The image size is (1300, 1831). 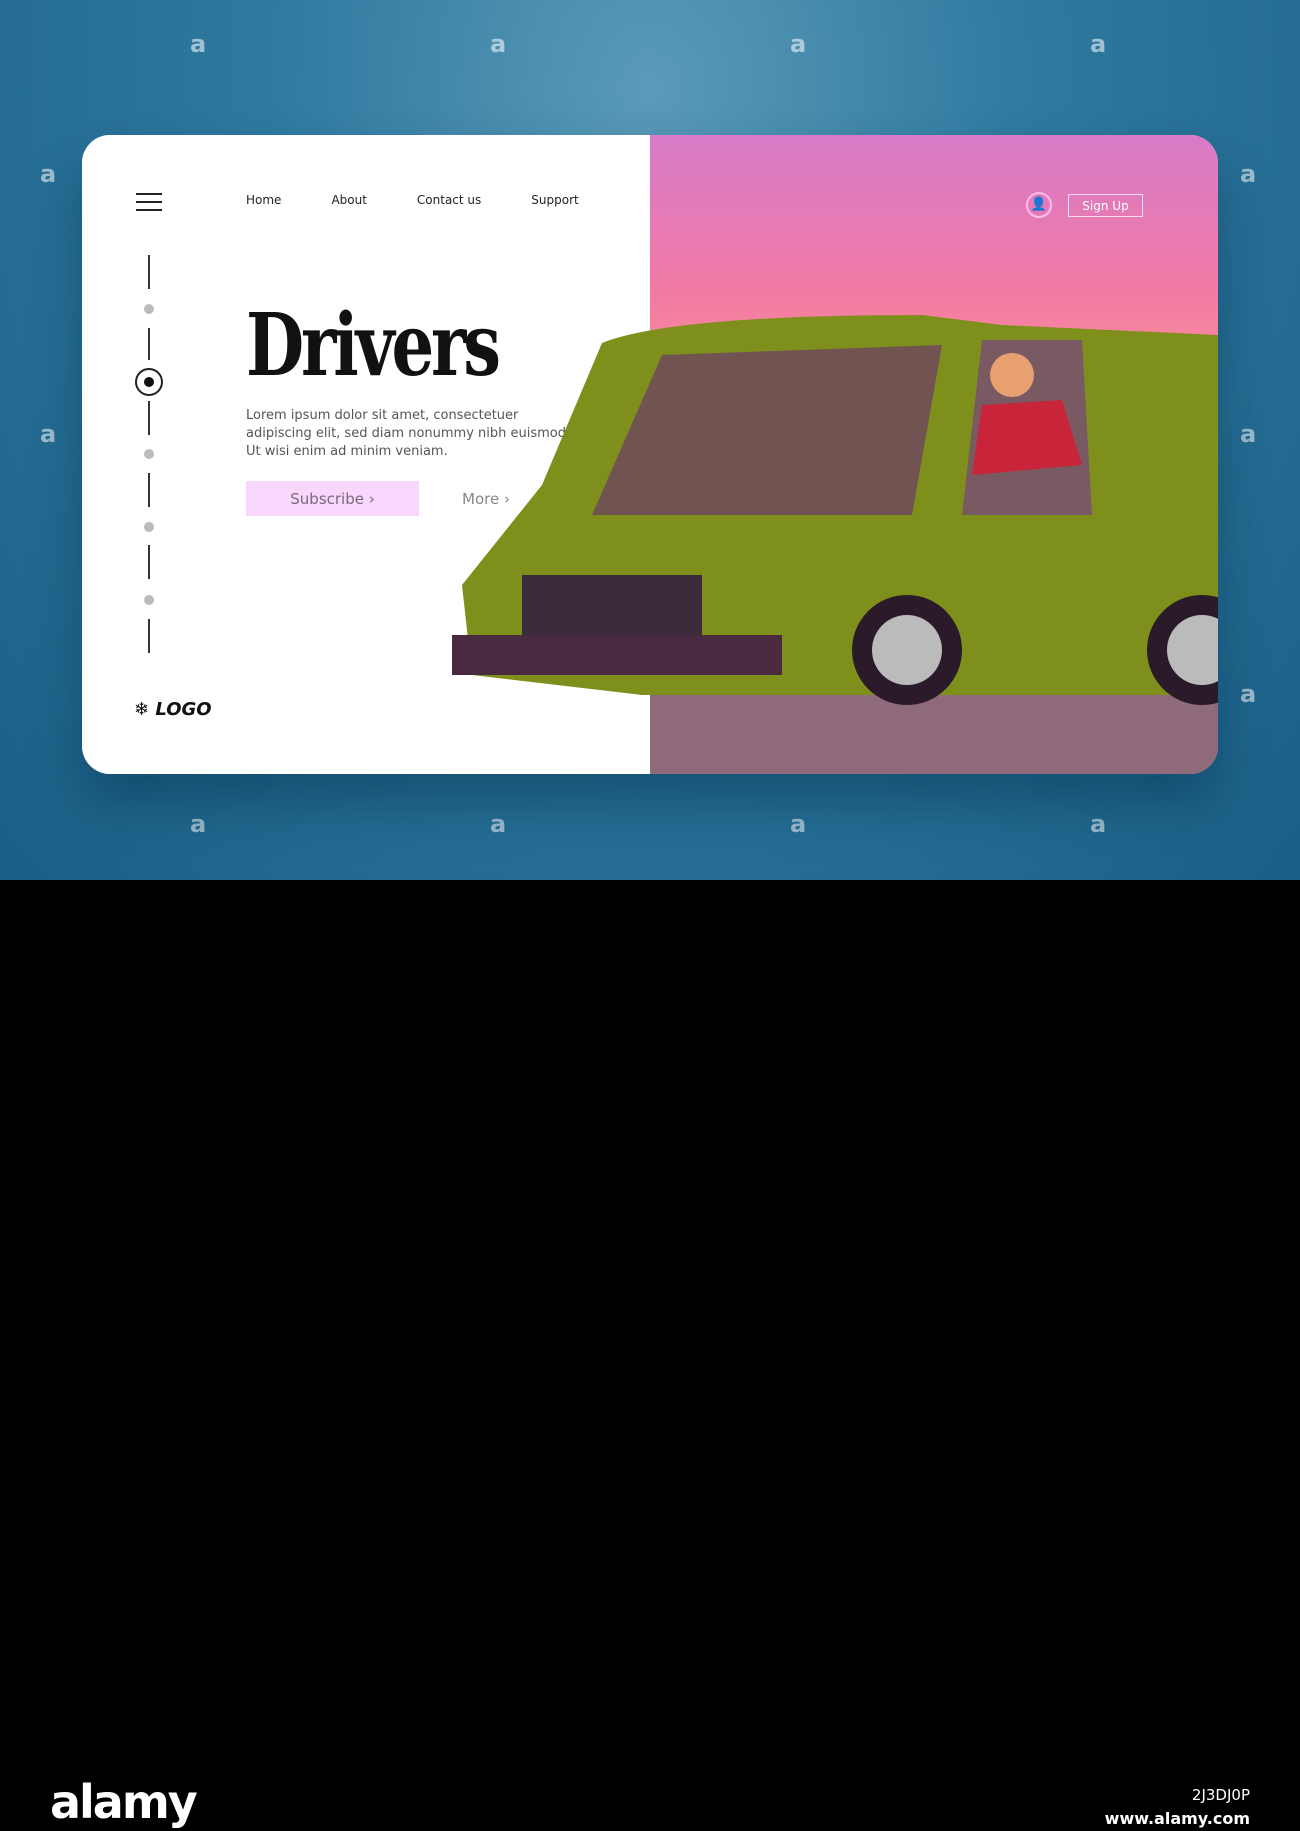 What do you see at coordinates (149, 382) in the screenshot?
I see `pager-dot-active` at bounding box center [149, 382].